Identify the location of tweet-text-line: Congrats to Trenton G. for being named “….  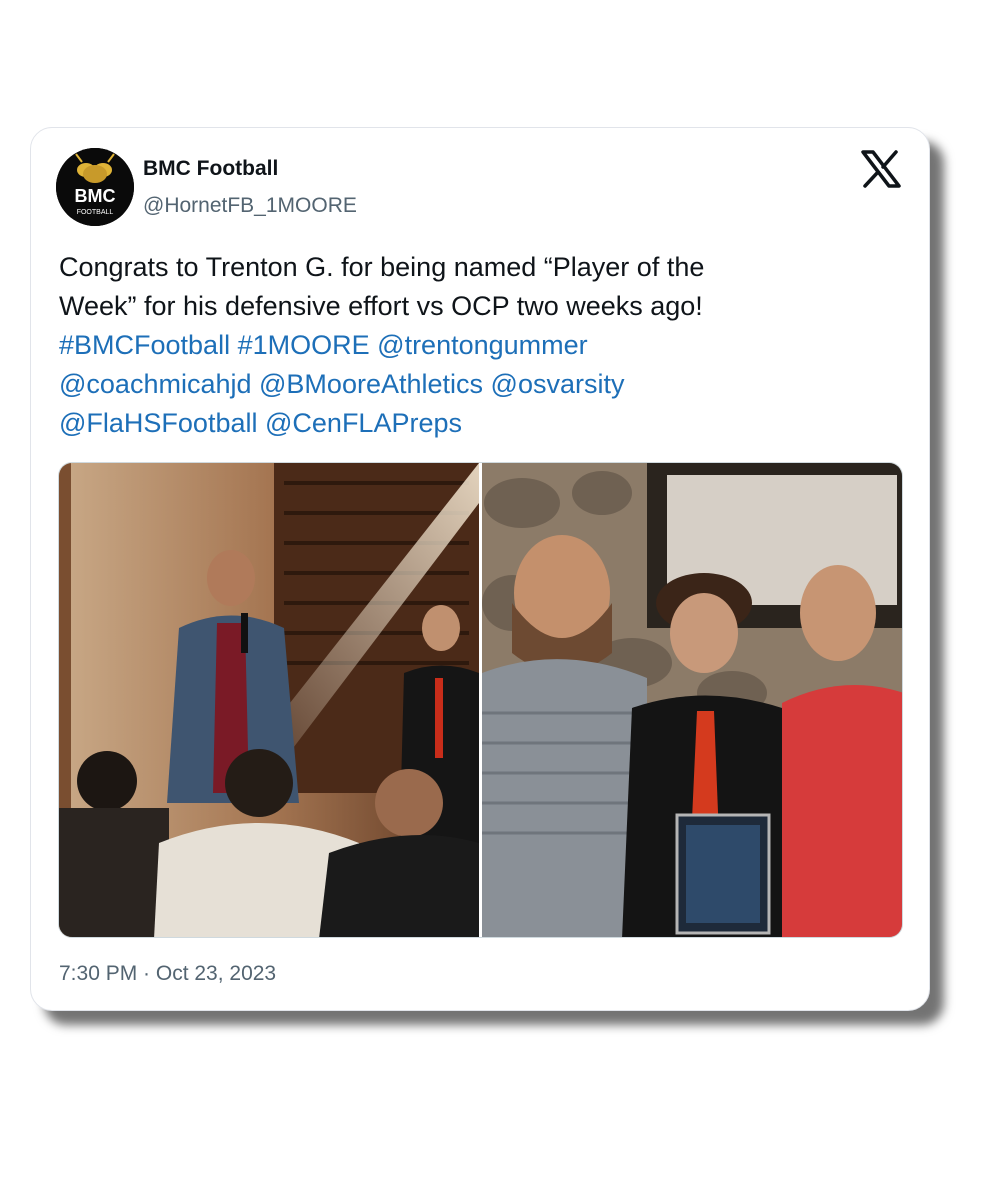
(382, 267).